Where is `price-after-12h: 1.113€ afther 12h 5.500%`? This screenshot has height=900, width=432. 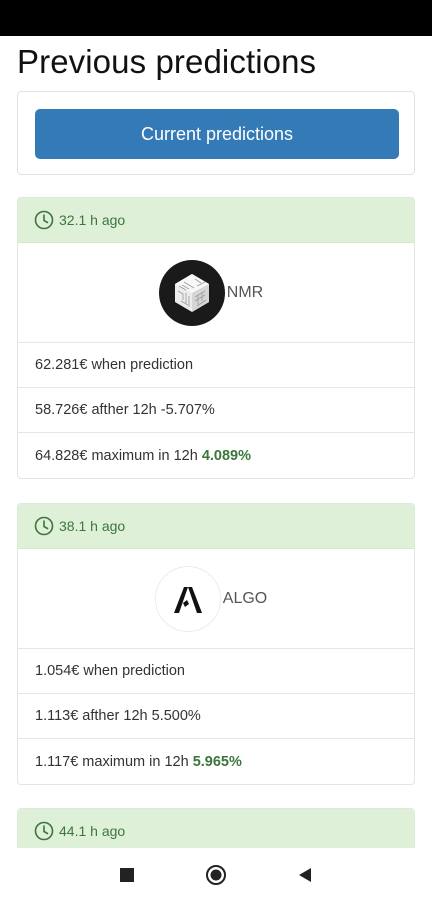
price-after-12h: 1.113€ afther 12h 5.500% is located at coordinates (216, 716).